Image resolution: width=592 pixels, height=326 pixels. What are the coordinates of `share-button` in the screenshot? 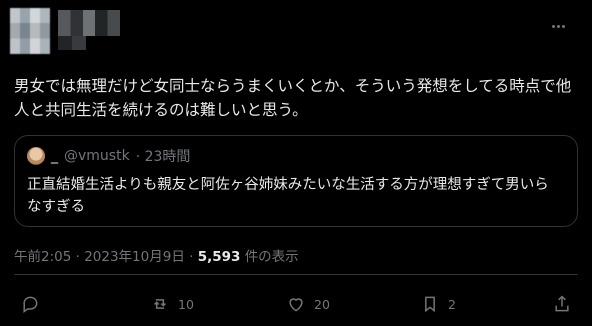 It's located at (562, 304).